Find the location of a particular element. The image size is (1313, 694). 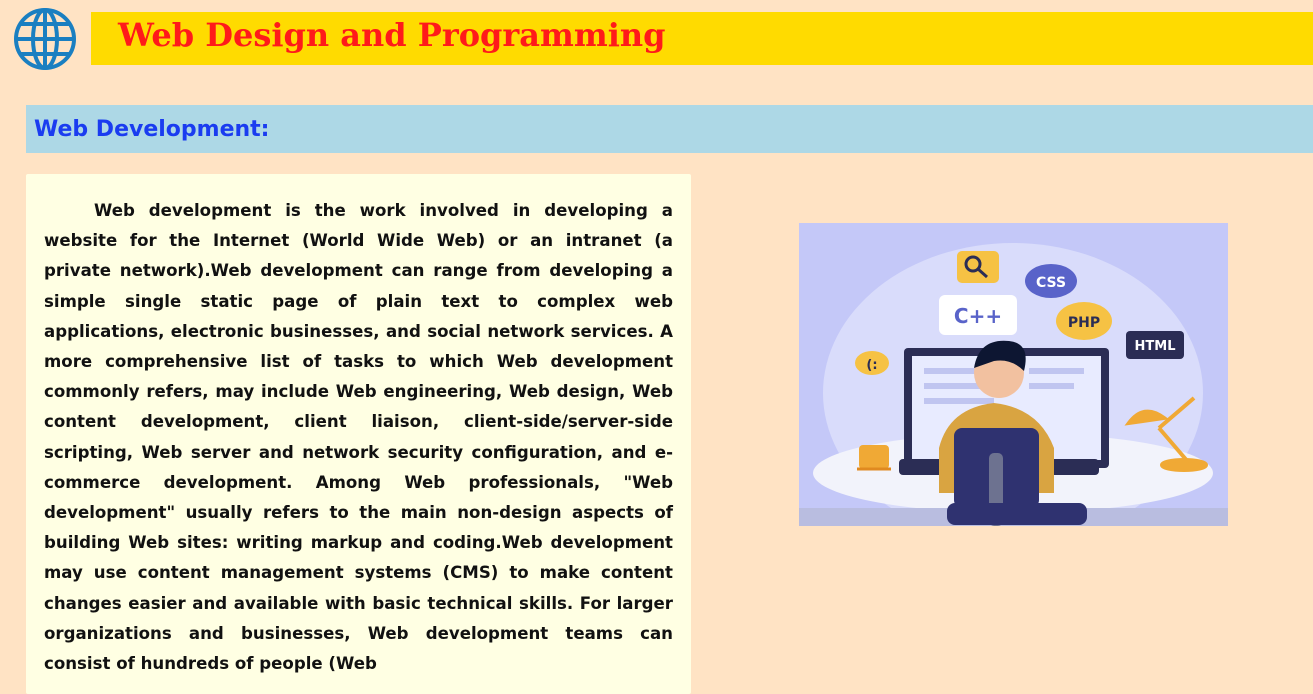

svg-text: CSS is located at coordinates (1051, 283).